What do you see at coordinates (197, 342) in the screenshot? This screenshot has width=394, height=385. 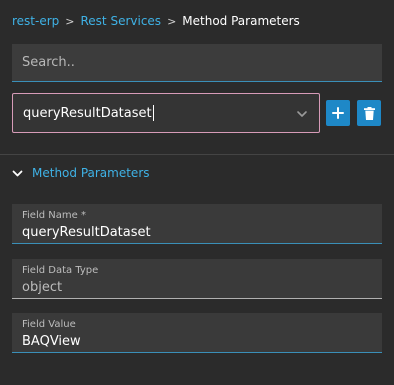 I see `field-value: BAQView` at bounding box center [197, 342].